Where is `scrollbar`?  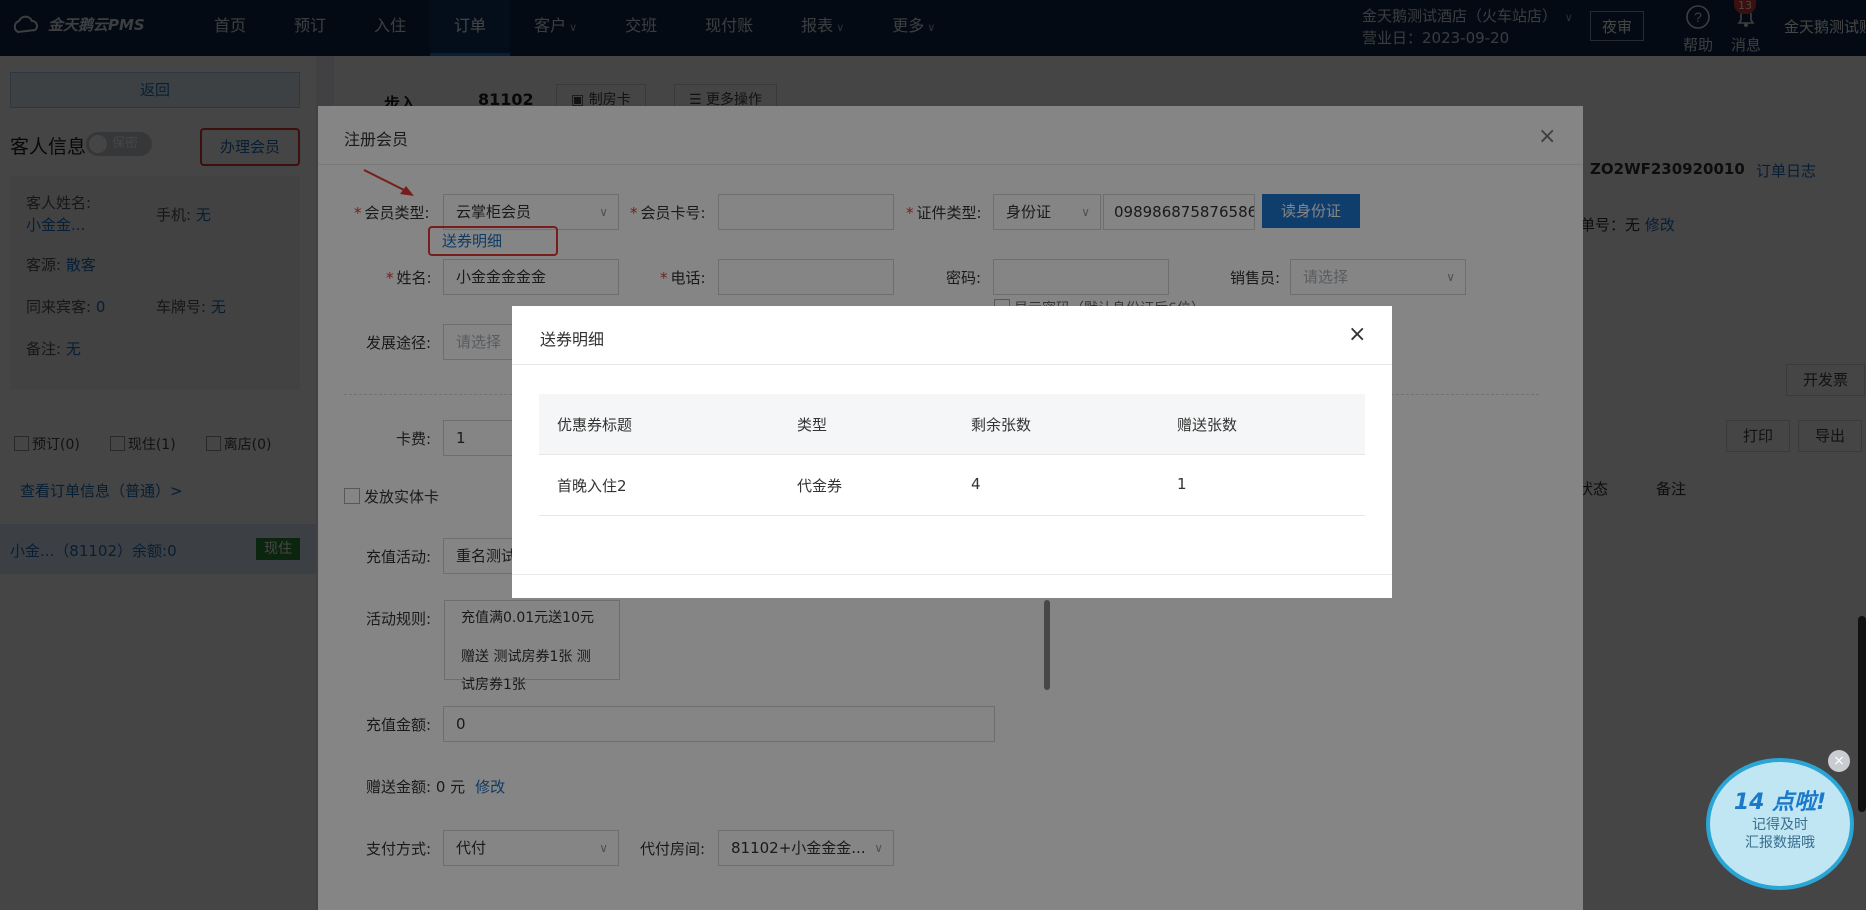
scrollbar is located at coordinates (1862, 714).